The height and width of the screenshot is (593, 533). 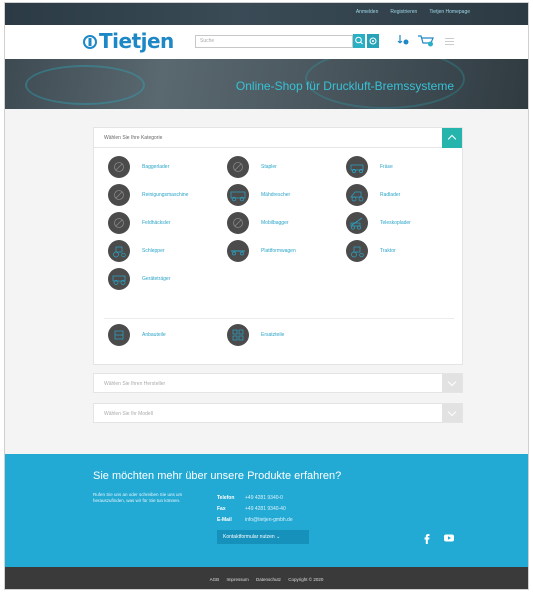 What do you see at coordinates (137, 335) in the screenshot?
I see `category-item-anbauteile: Anbauteile` at bounding box center [137, 335].